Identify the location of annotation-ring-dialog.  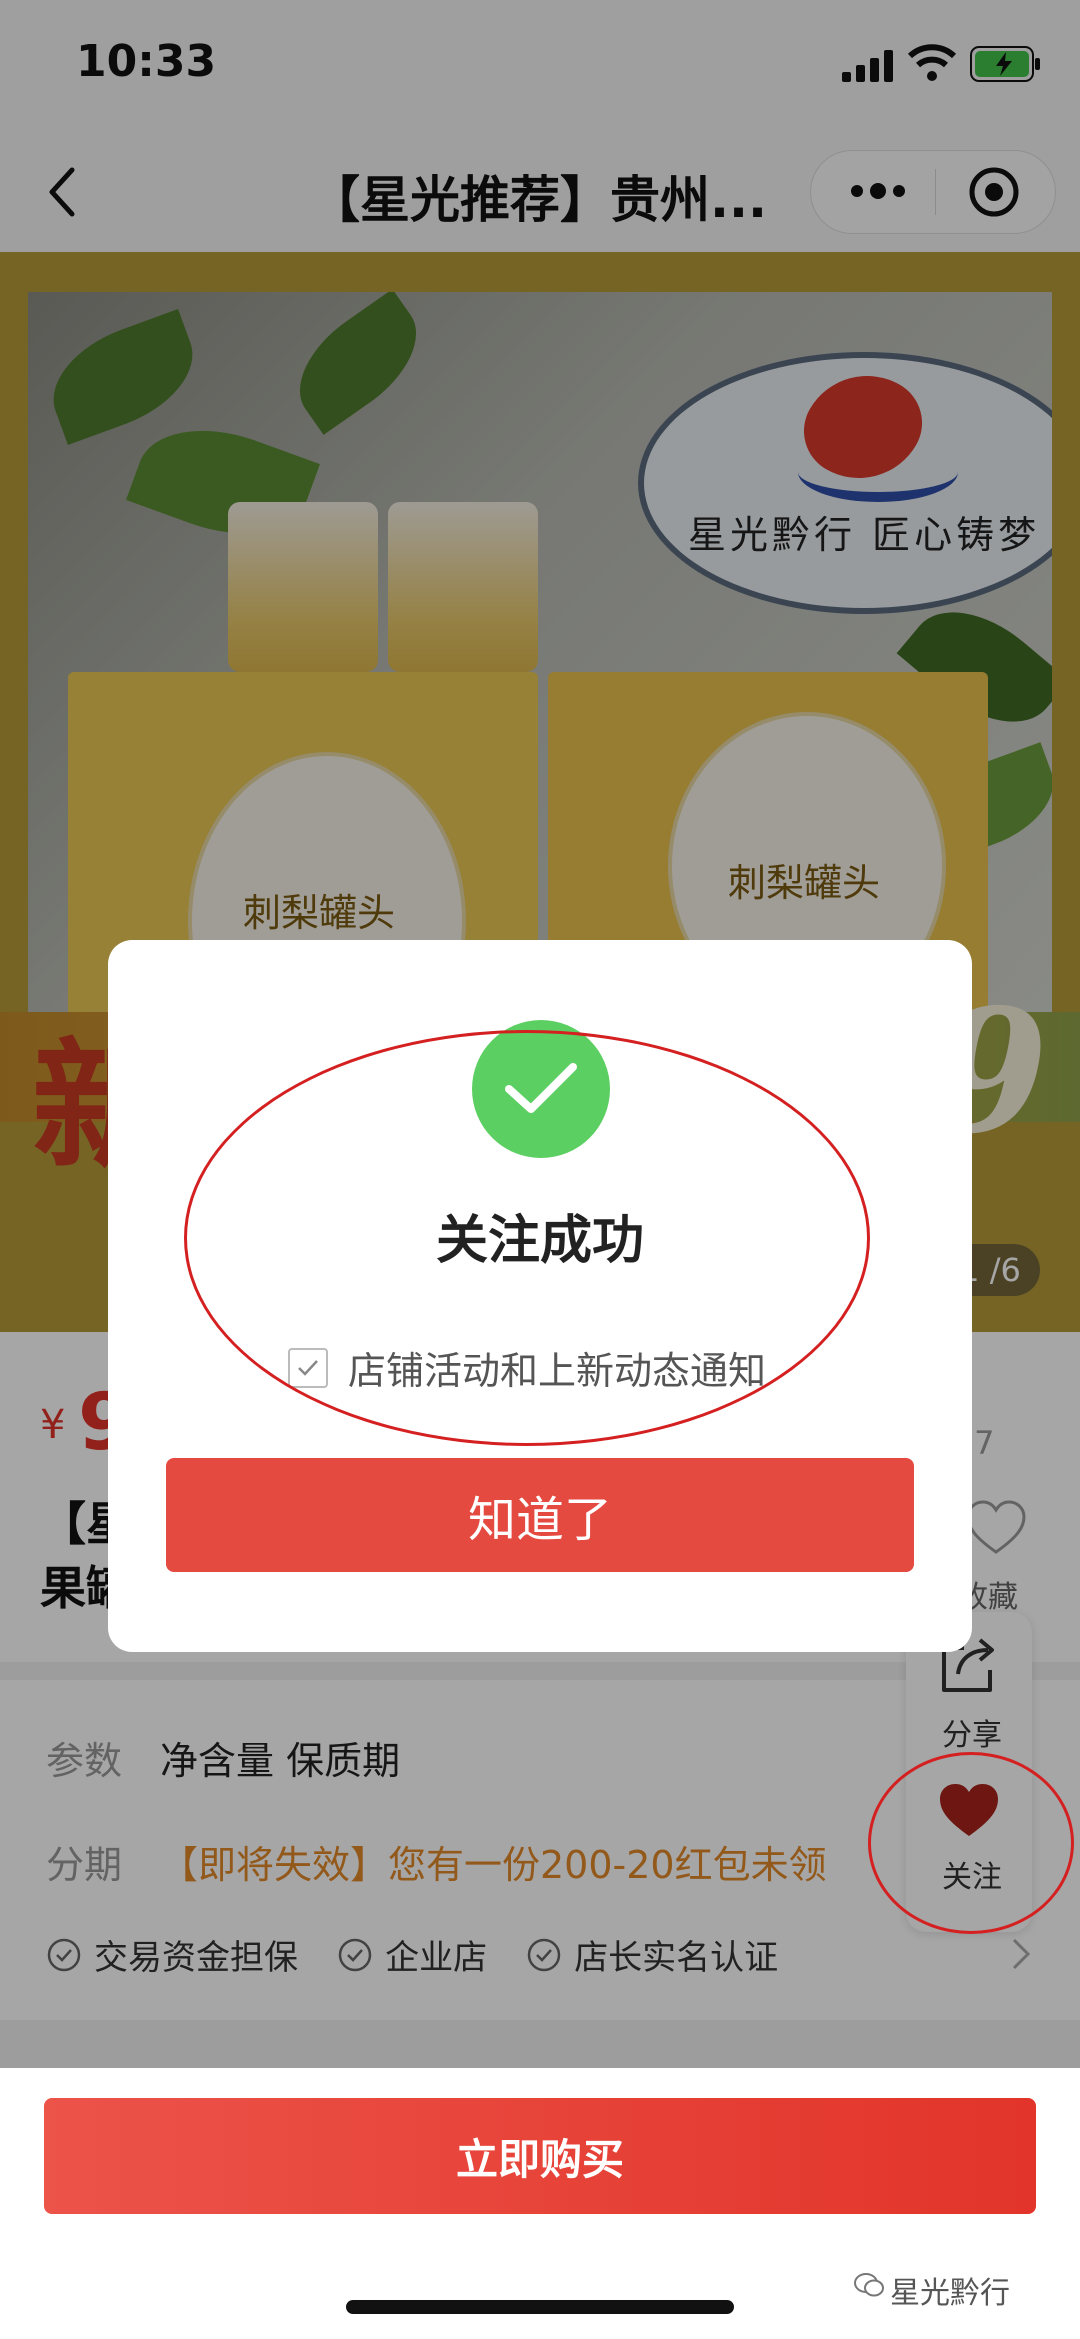
(527, 1238).